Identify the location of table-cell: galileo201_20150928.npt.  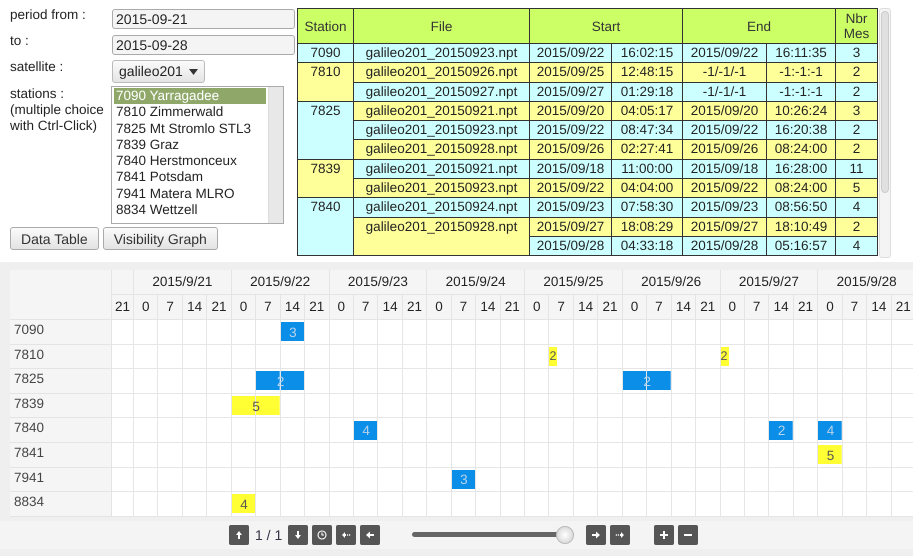
(442, 236).